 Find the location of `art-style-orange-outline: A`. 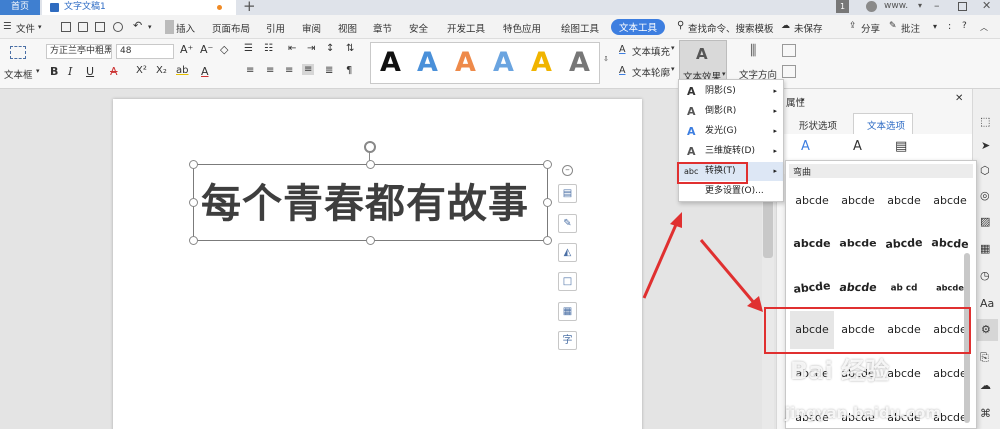

art-style-orange-outline: A is located at coordinates (465, 62).